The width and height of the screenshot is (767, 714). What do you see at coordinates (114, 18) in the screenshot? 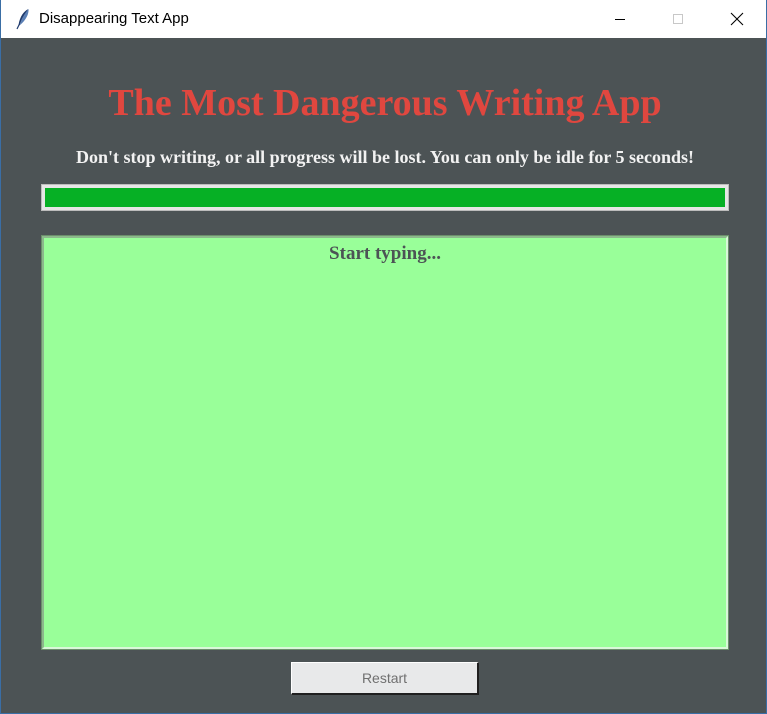
I see `window-title: Disappearing Text App` at bounding box center [114, 18].